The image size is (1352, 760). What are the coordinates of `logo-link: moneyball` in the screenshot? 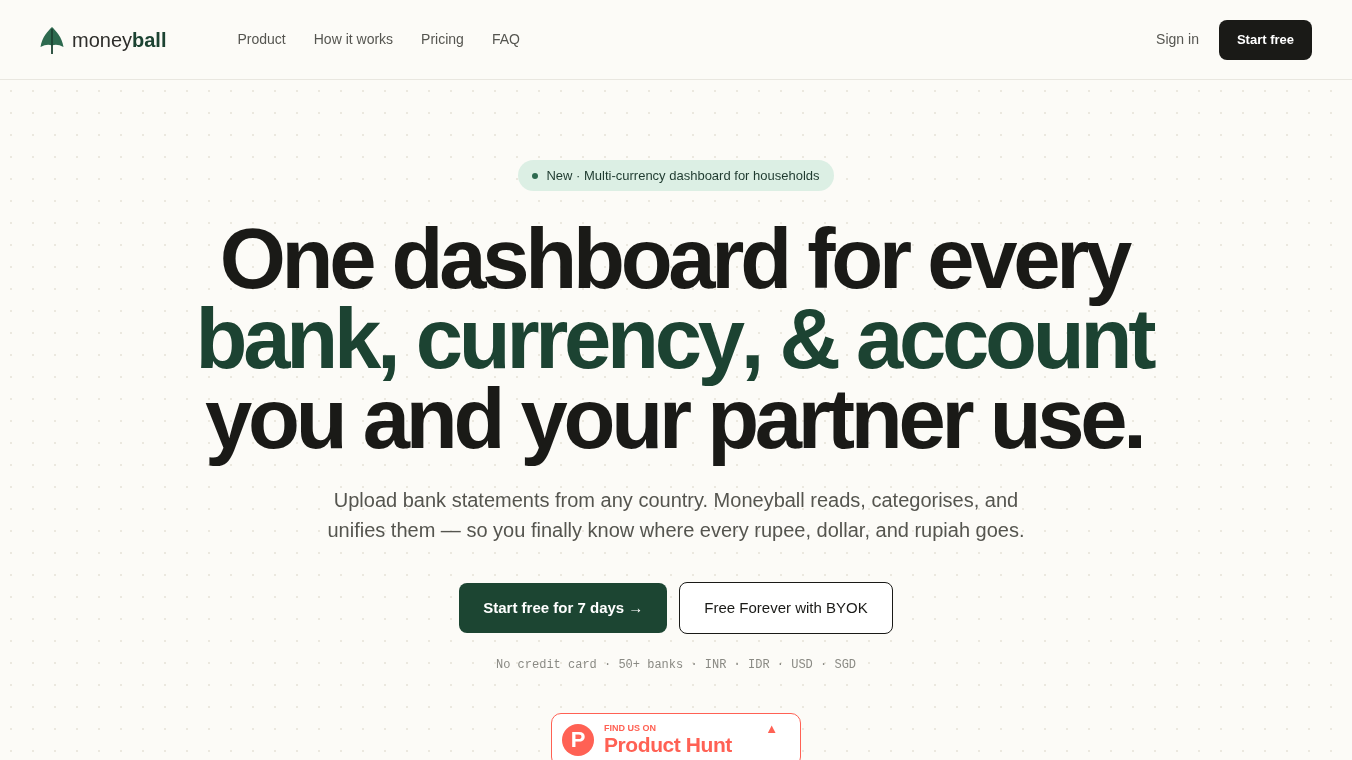 It's located at (103, 39).